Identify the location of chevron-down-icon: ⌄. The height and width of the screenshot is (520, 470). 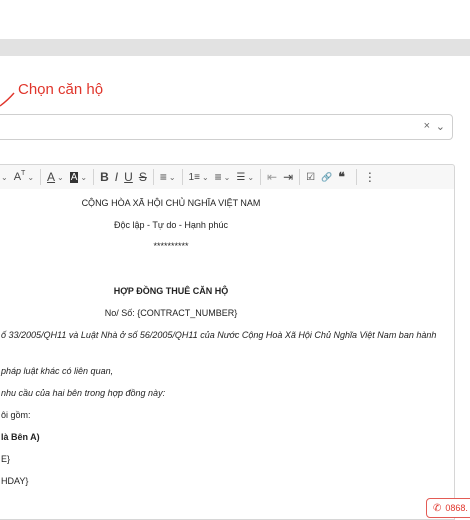
(440, 126).